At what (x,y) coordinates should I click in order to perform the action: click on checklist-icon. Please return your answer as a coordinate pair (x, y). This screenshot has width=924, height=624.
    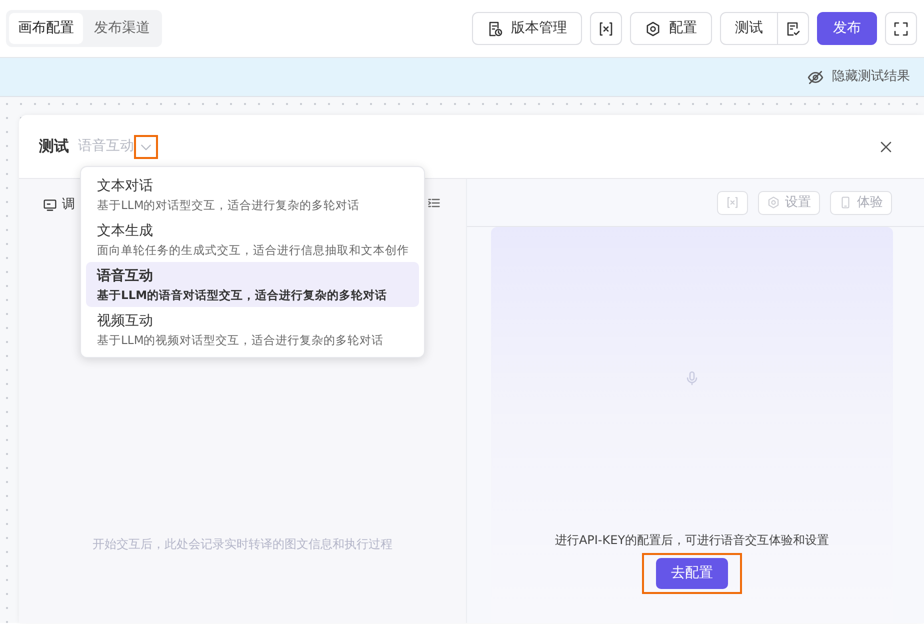
    Looking at the image, I should click on (793, 28).